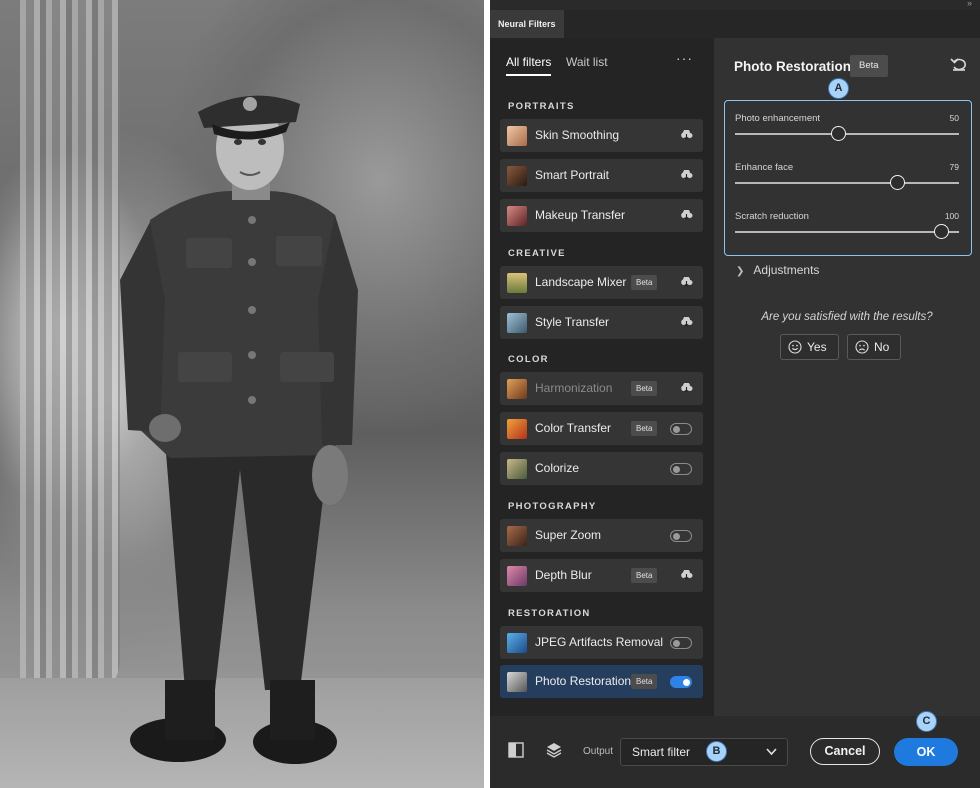 The height and width of the screenshot is (788, 980). Describe the element at coordinates (517, 536) in the screenshot. I see `super-zoom-thumbnail` at that location.